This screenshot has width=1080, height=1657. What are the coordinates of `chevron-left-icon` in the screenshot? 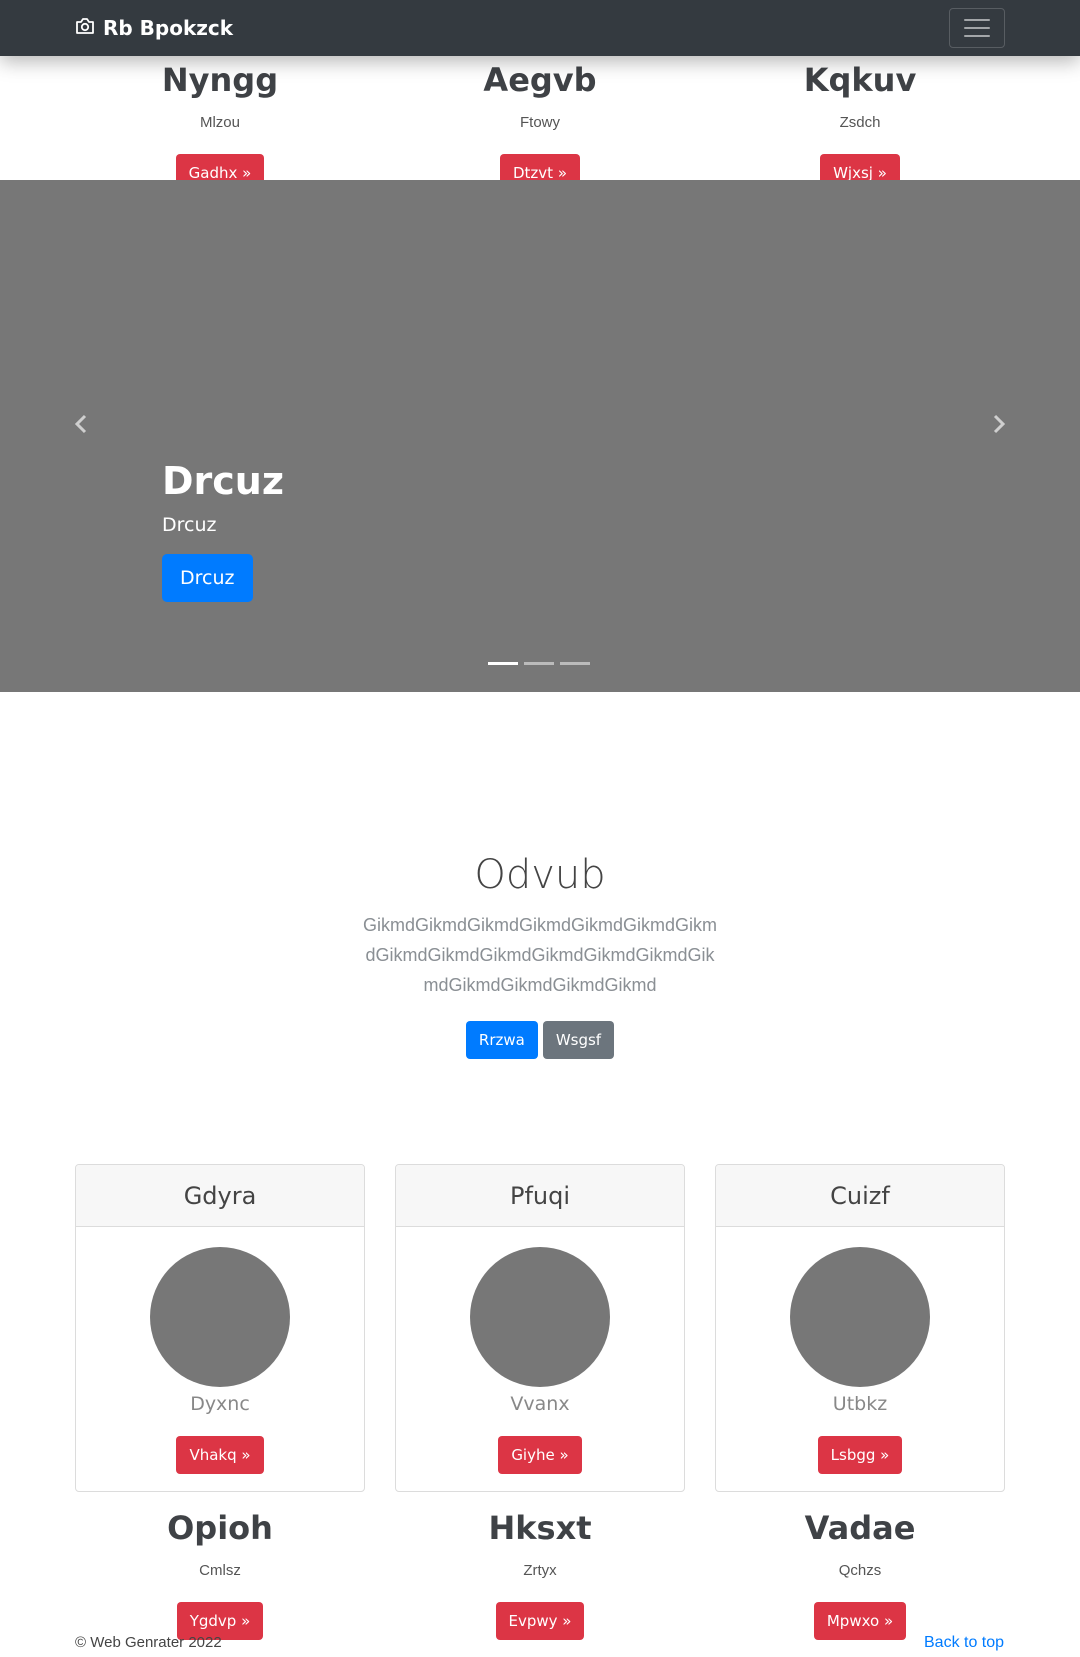 It's located at (80, 424).